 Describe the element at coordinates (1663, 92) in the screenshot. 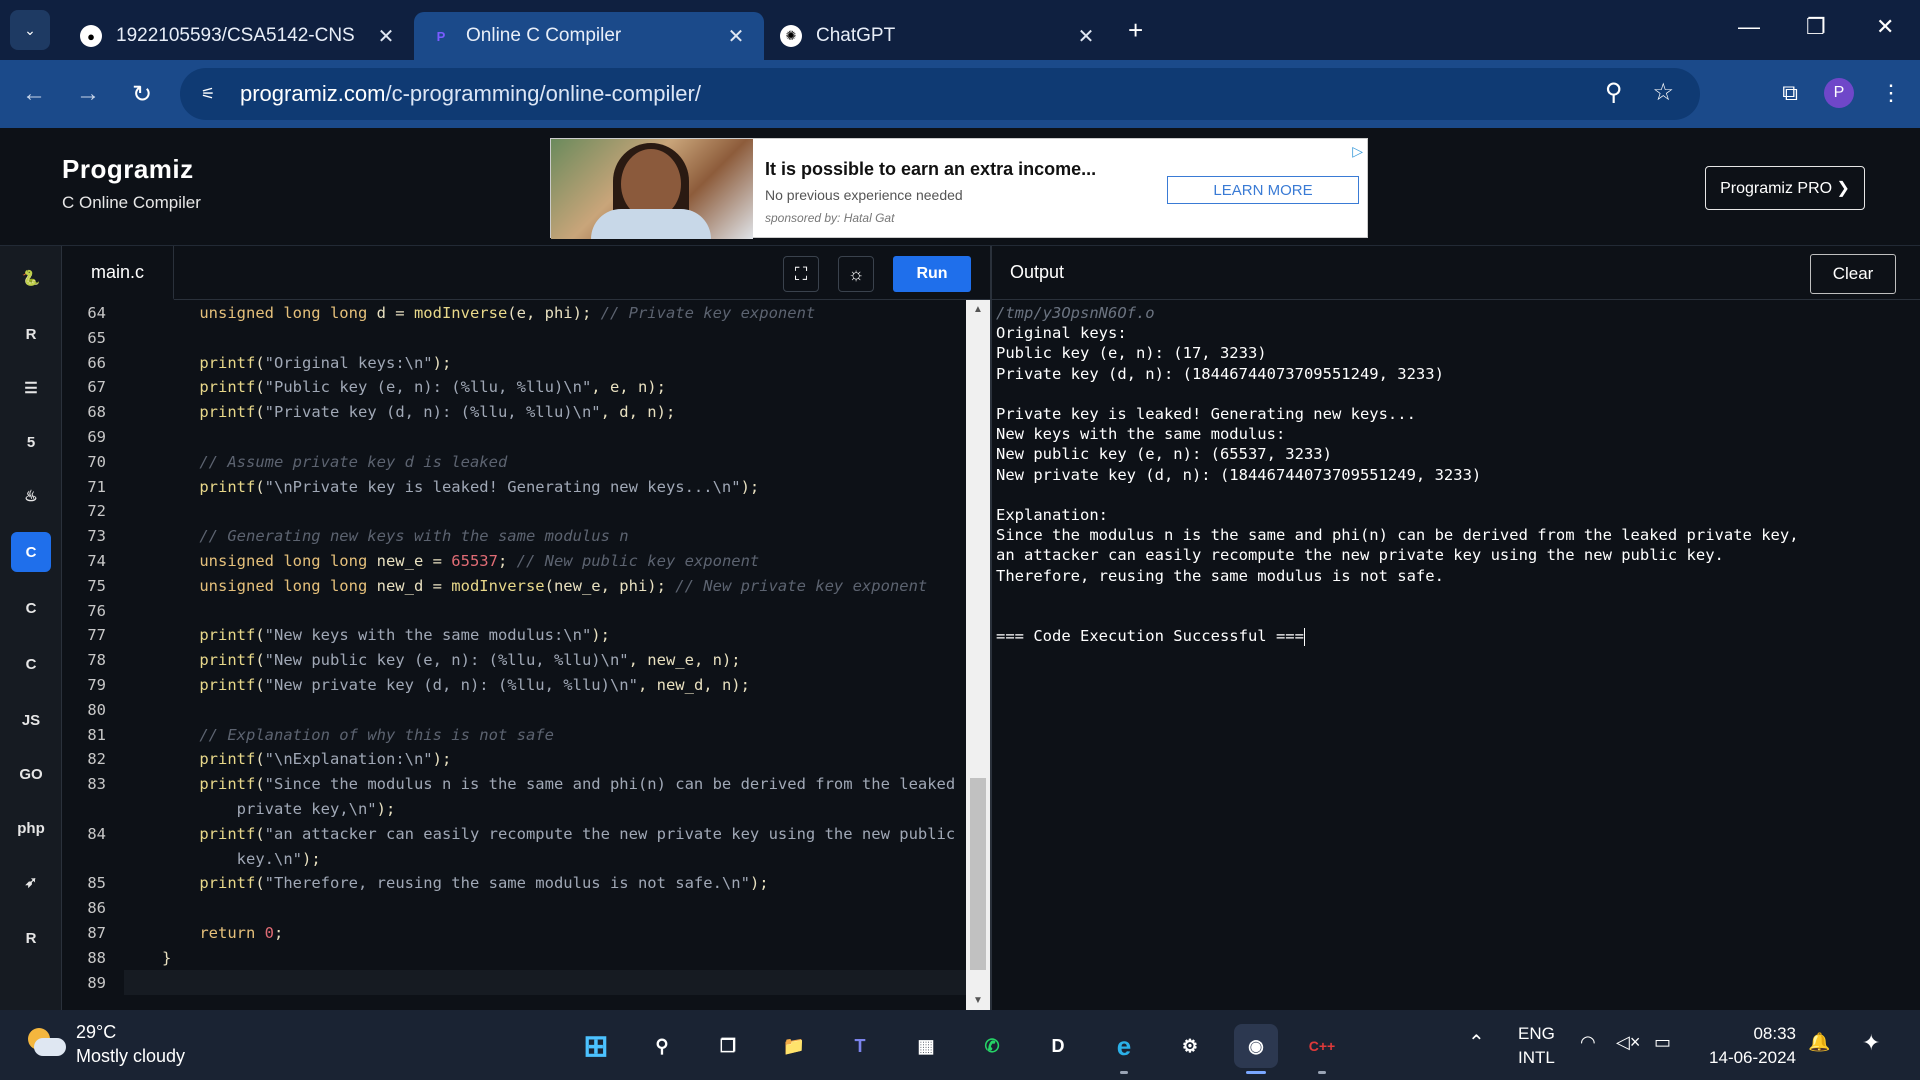

I see `bookmark-star-icon: ☆` at that location.